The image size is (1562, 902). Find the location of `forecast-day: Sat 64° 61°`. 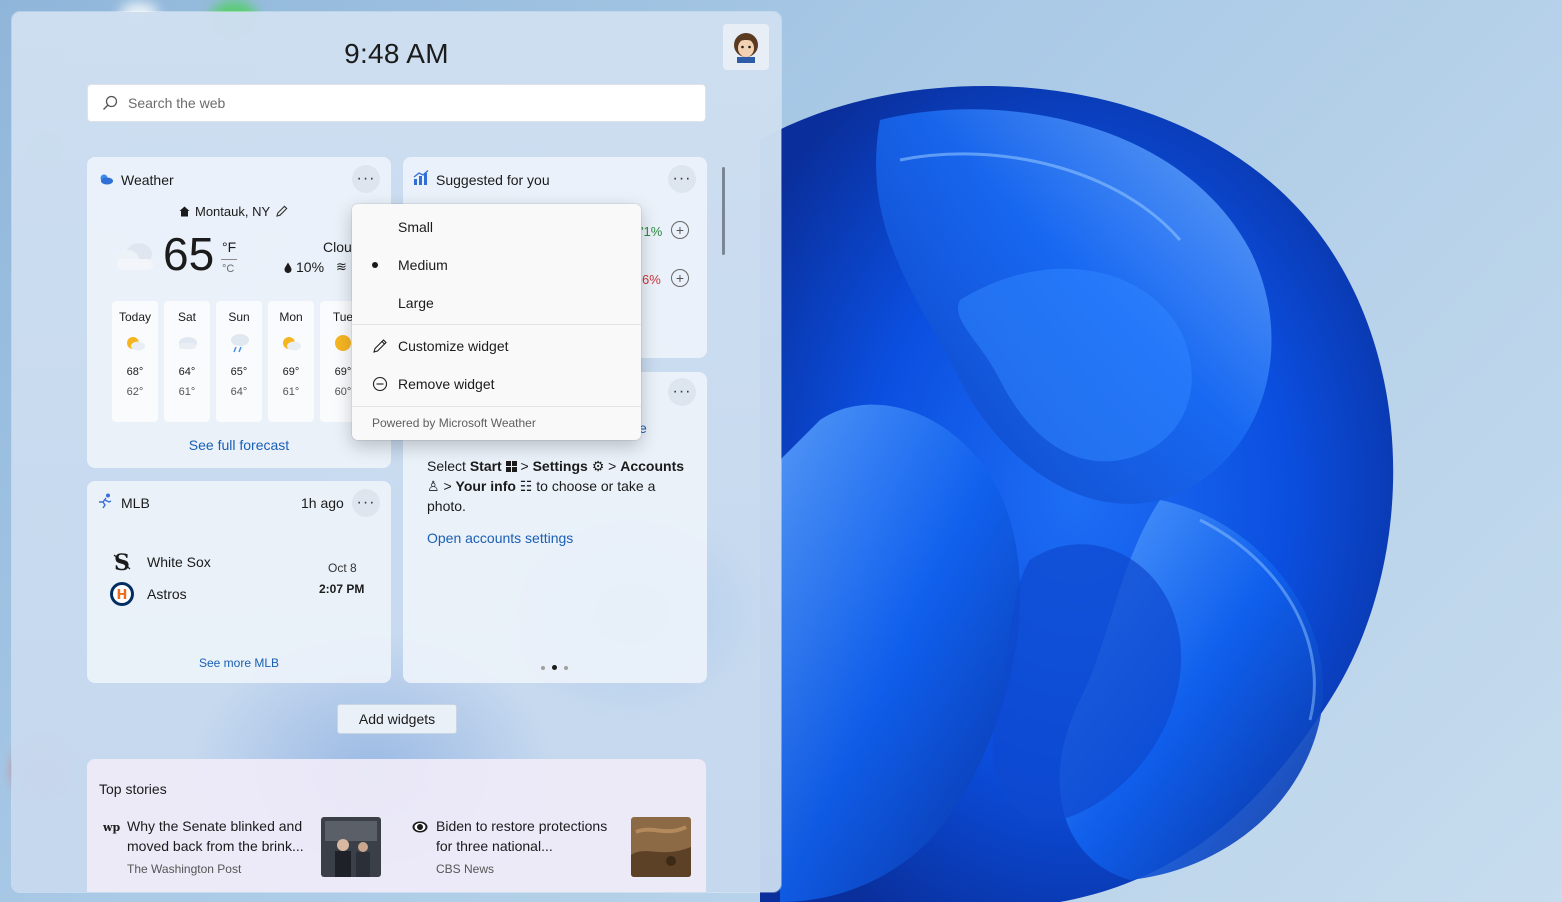

forecast-day: Sat 64° 61° is located at coordinates (187, 361).